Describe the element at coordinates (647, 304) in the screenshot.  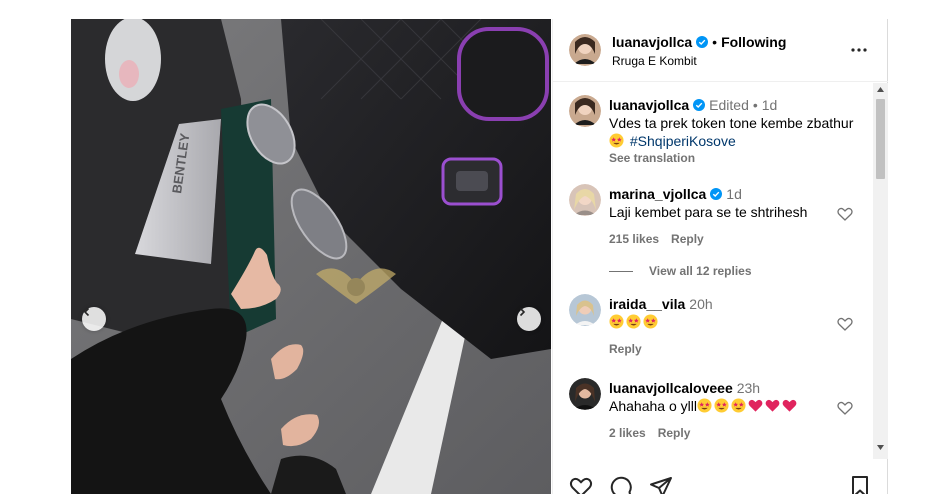
I see `commenter-username: iraida__vila` at that location.